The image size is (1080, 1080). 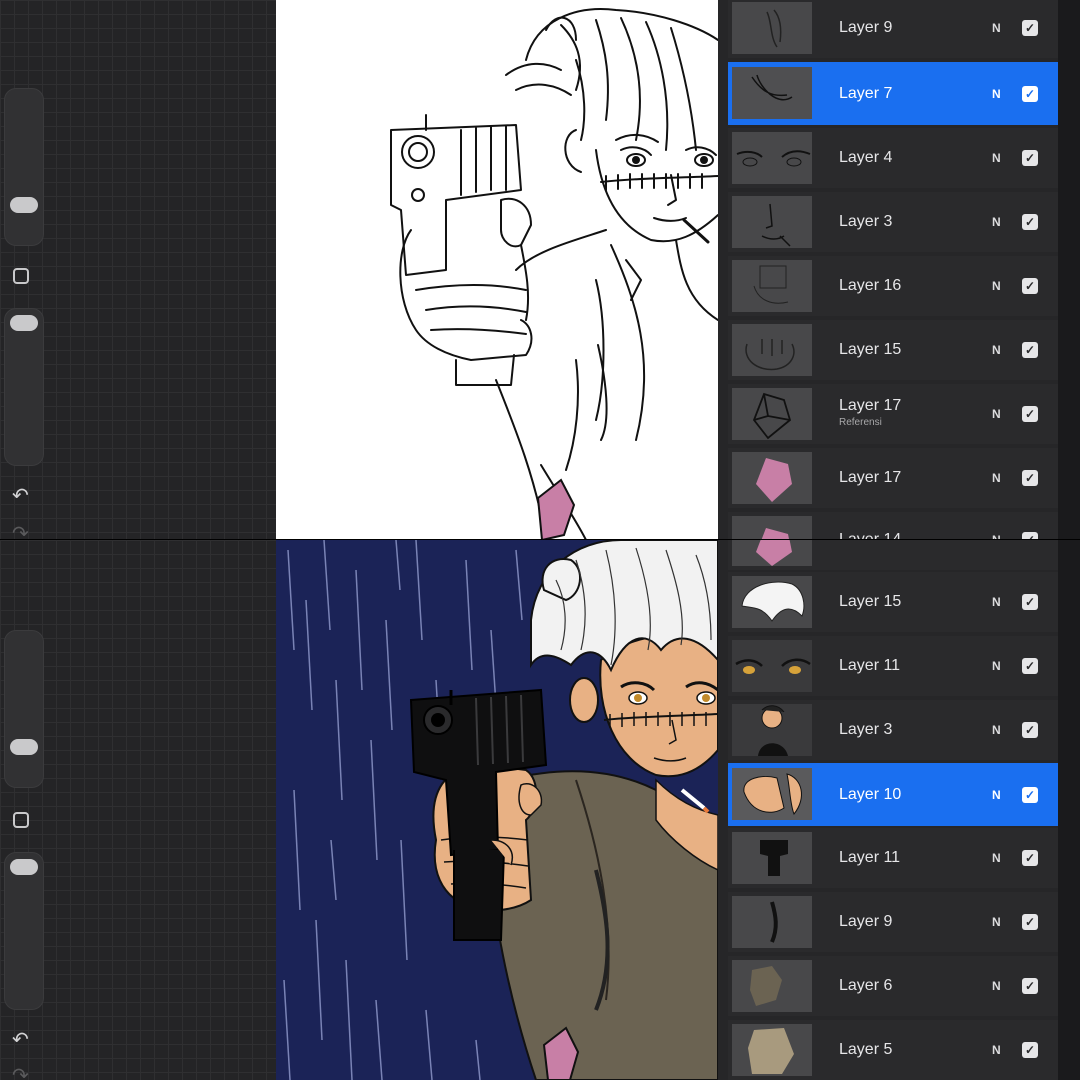 What do you see at coordinates (866, 93) in the screenshot?
I see `layer-name: Layer 7` at bounding box center [866, 93].